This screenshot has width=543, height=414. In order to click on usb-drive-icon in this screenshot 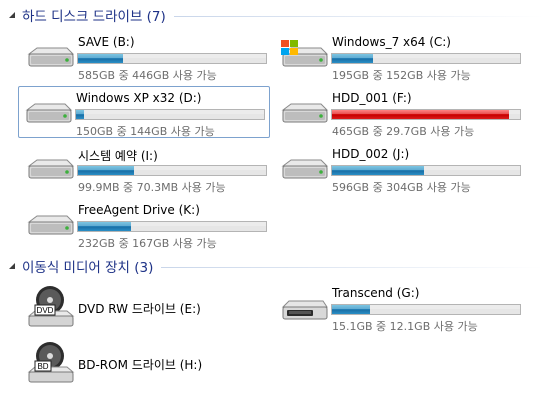, I will do `click(304, 308)`.